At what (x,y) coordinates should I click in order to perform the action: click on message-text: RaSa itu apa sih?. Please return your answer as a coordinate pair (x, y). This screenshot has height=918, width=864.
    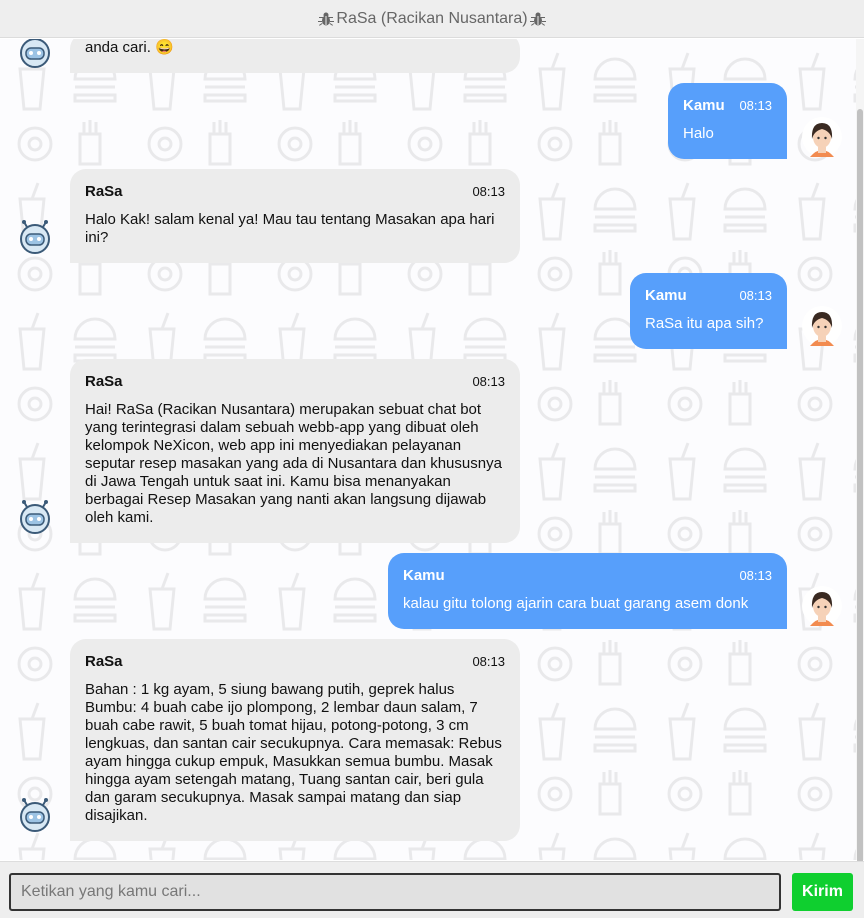
    Looking at the image, I should click on (704, 323).